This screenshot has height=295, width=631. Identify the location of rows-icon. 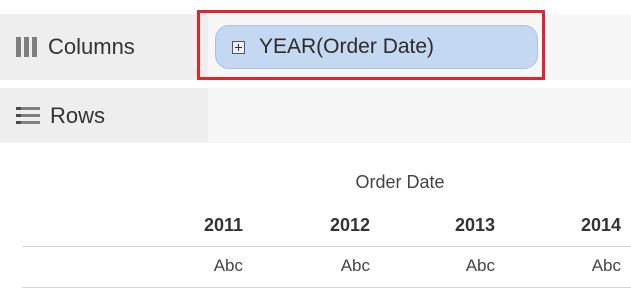
(28, 115).